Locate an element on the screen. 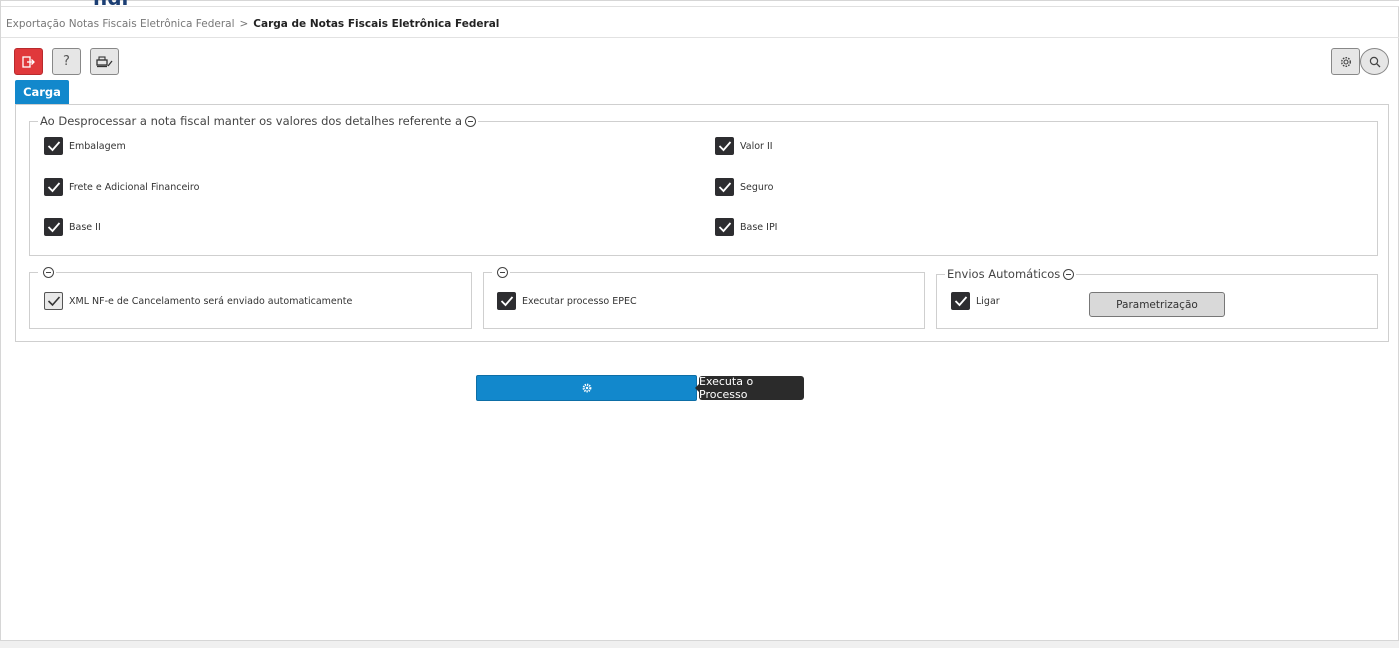 This screenshot has height=648, width=1399. xml-group-legend is located at coordinates (47, 272).